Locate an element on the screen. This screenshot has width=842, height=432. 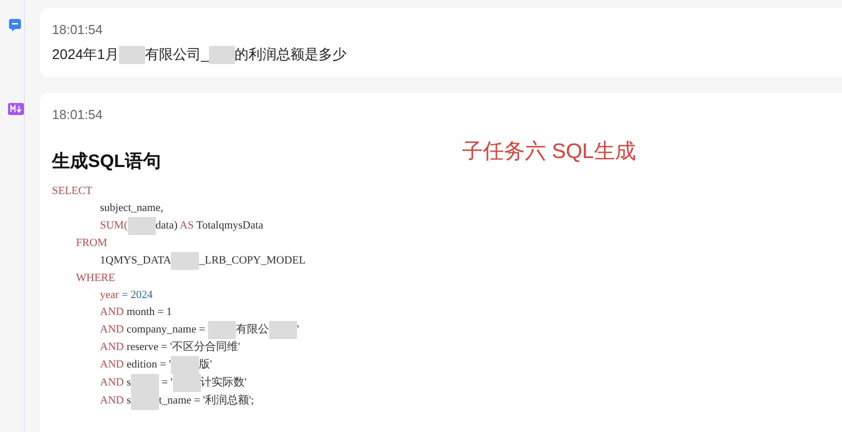
code-line: AND reserve = '不区分合同维' is located at coordinates (170, 347).